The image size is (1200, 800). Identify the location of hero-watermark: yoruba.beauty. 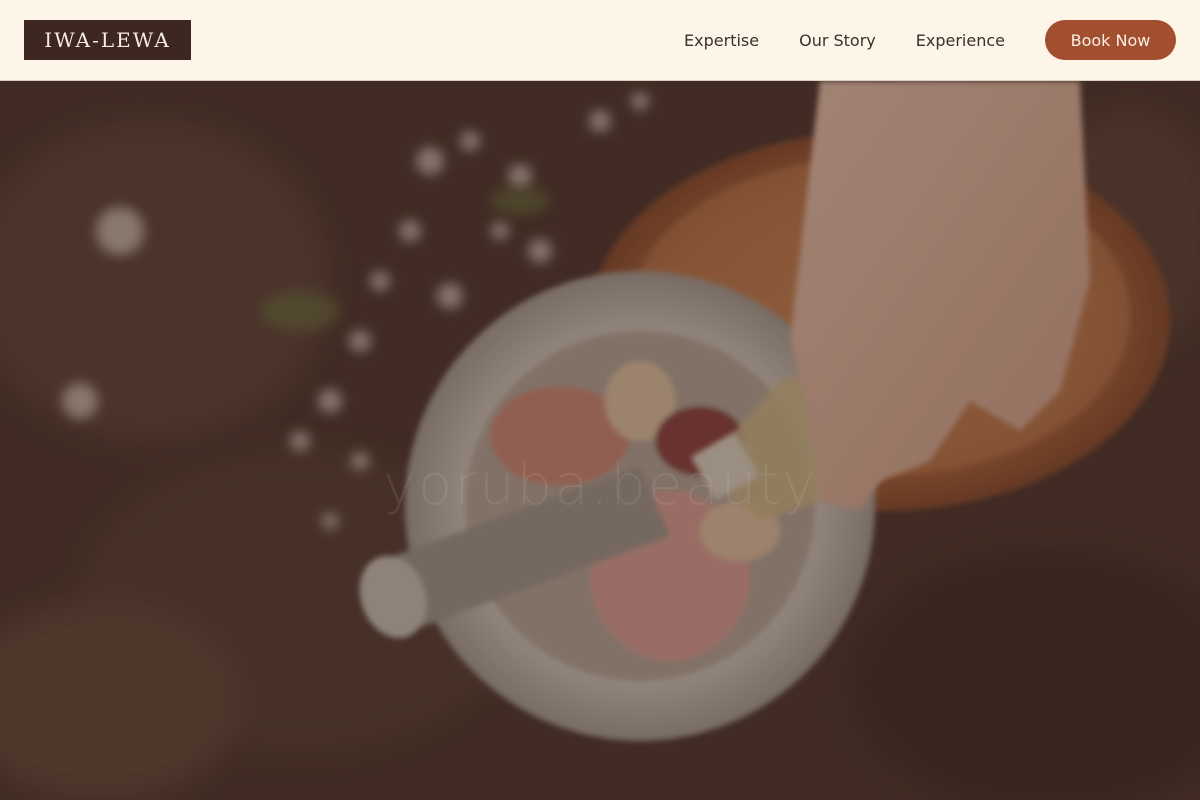
(600, 485).